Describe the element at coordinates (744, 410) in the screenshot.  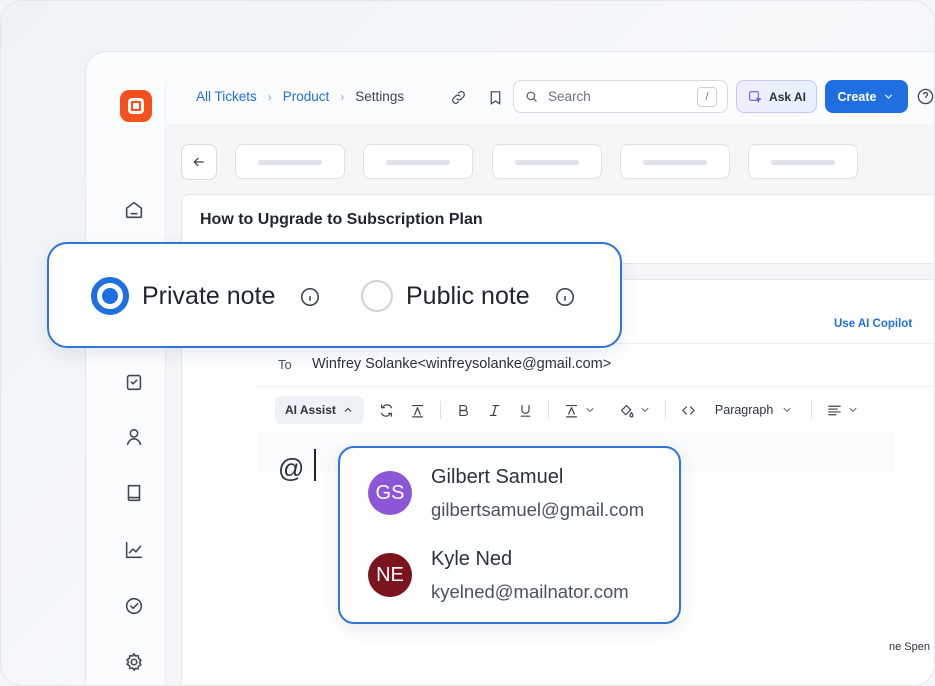
I see `paragraph-label: Paragraph` at that location.